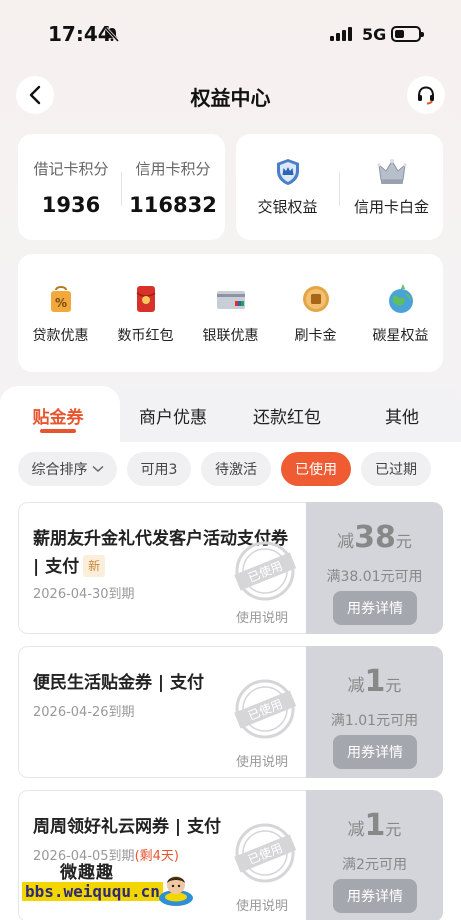  I want to click on coupon-amount-panel: 减1元 满2元可用 用券详情, so click(374, 855).